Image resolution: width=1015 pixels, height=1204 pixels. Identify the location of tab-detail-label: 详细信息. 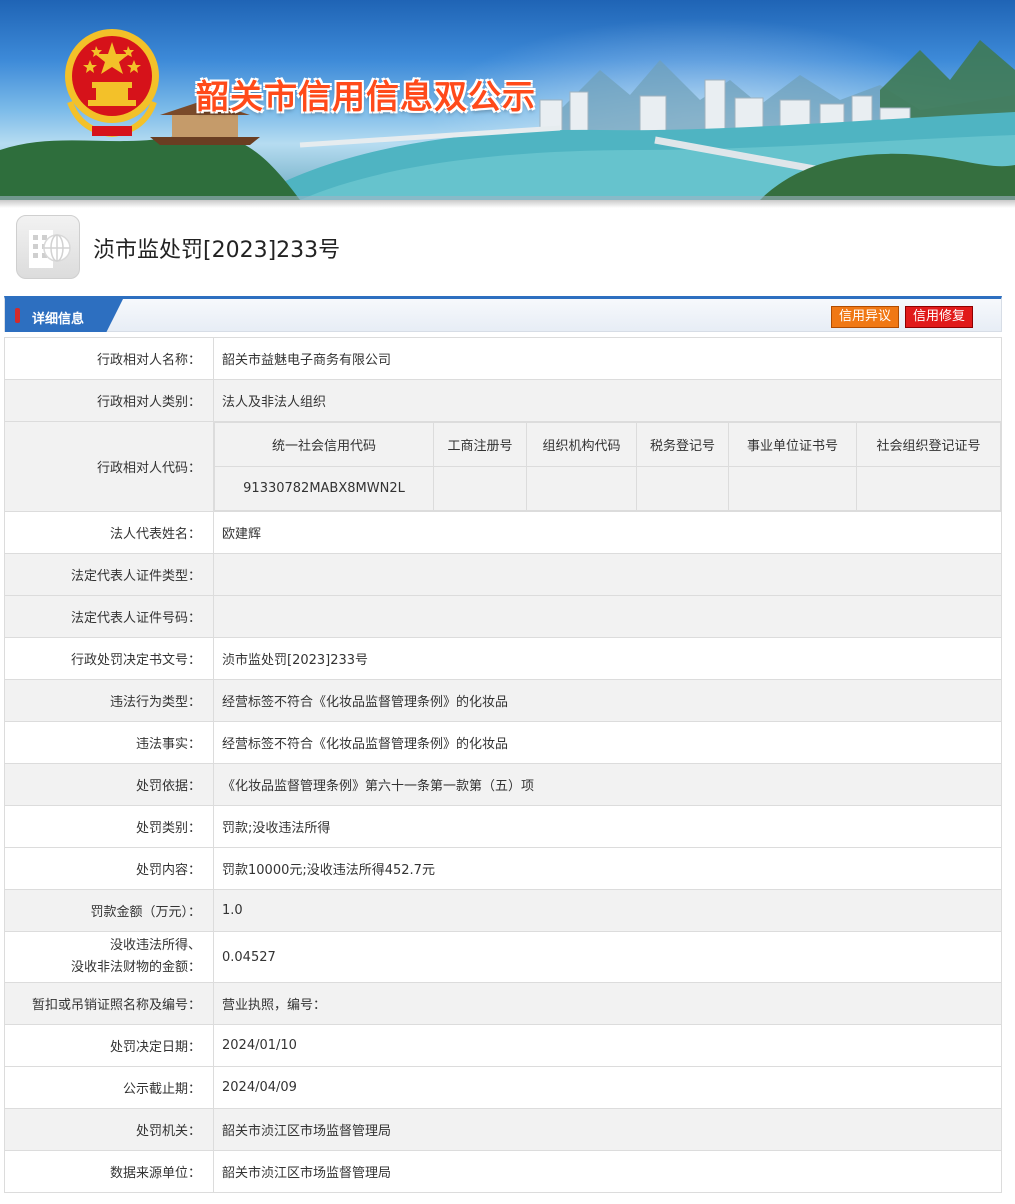
(58, 319).